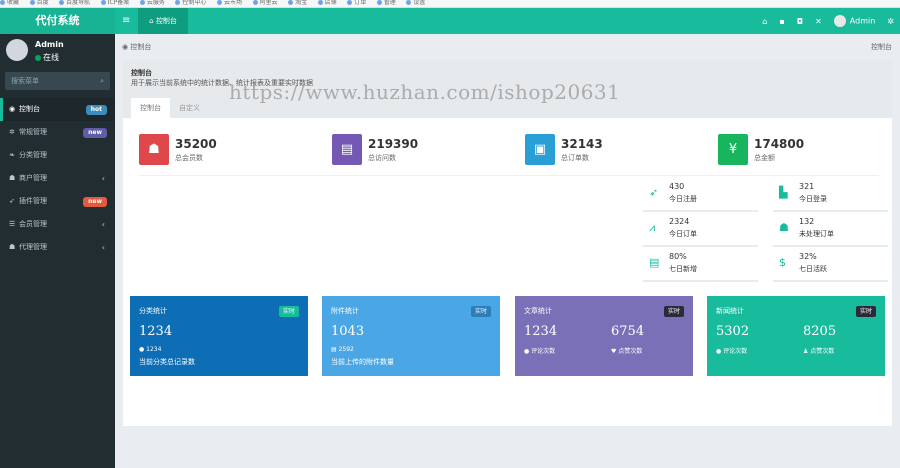  Describe the element at coordinates (9, 3) in the screenshot. I see `bookmark: 收藏` at that location.